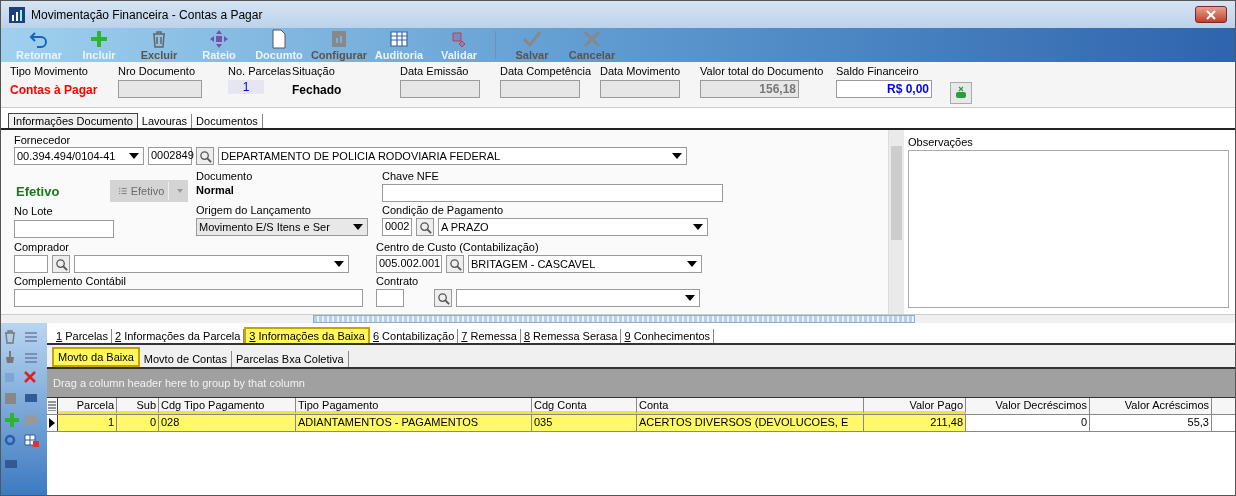  What do you see at coordinates (73, 120) in the screenshot?
I see `tab: Informações Documento` at bounding box center [73, 120].